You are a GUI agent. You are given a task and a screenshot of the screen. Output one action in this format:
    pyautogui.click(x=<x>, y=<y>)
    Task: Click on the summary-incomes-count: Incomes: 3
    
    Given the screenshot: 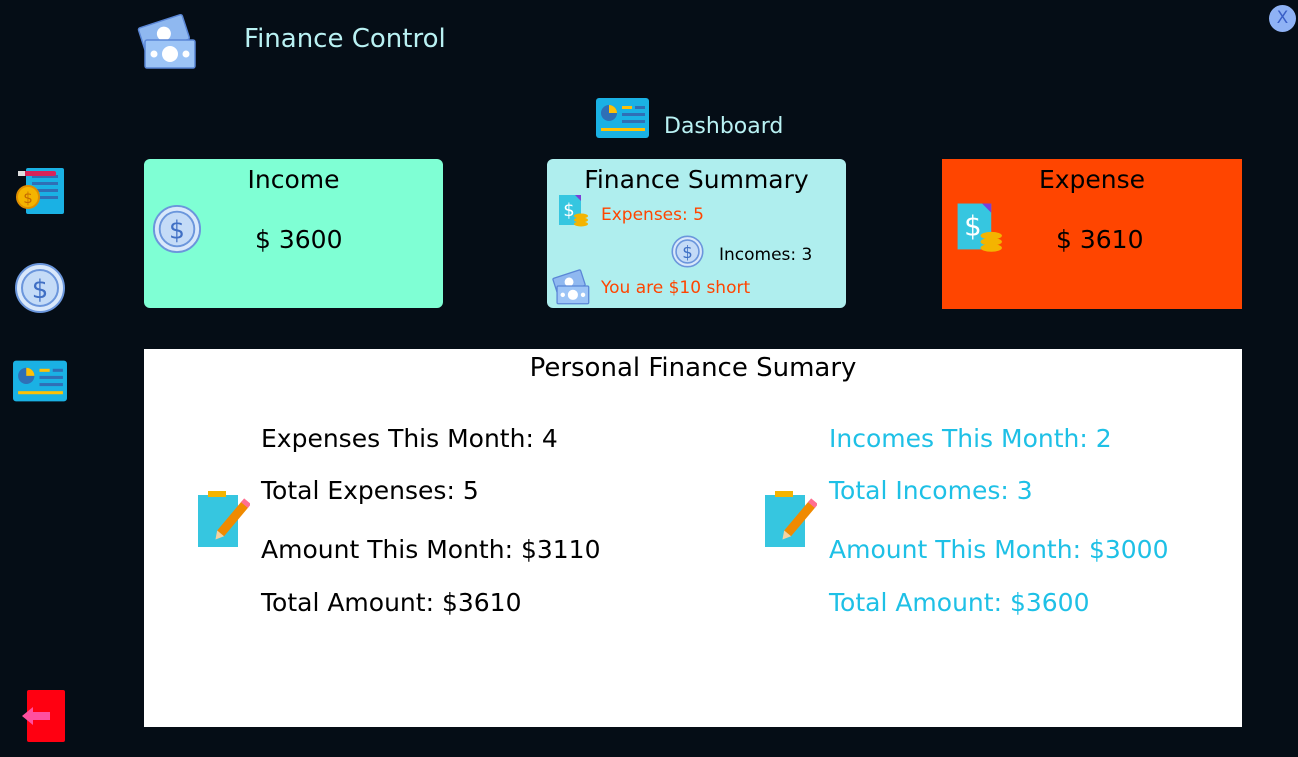 What is the action you would take?
    pyautogui.click(x=766, y=255)
    